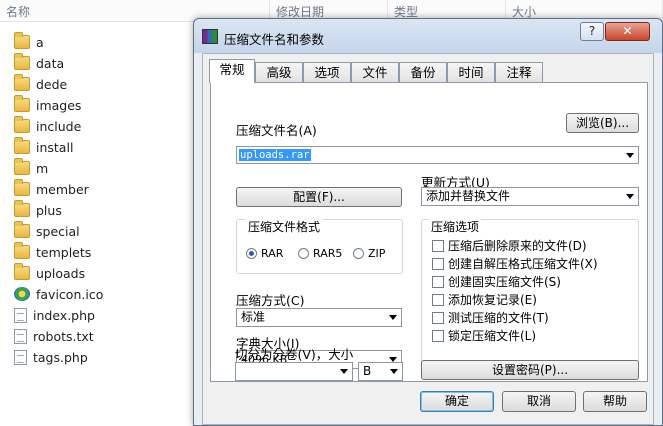 The width and height of the screenshot is (663, 426). What do you see at coordinates (457, 401) in the screenshot?
I see `ok-button: 确定` at bounding box center [457, 401].